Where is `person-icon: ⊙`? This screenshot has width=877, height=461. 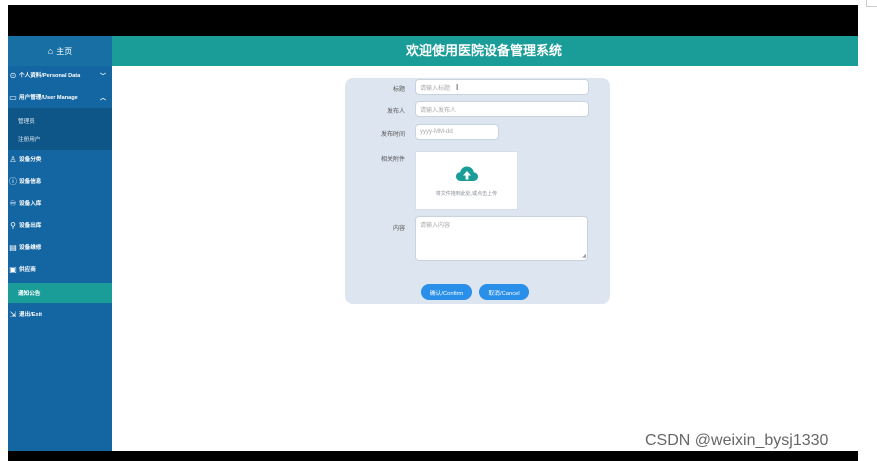 person-icon: ⊙ is located at coordinates (13, 75).